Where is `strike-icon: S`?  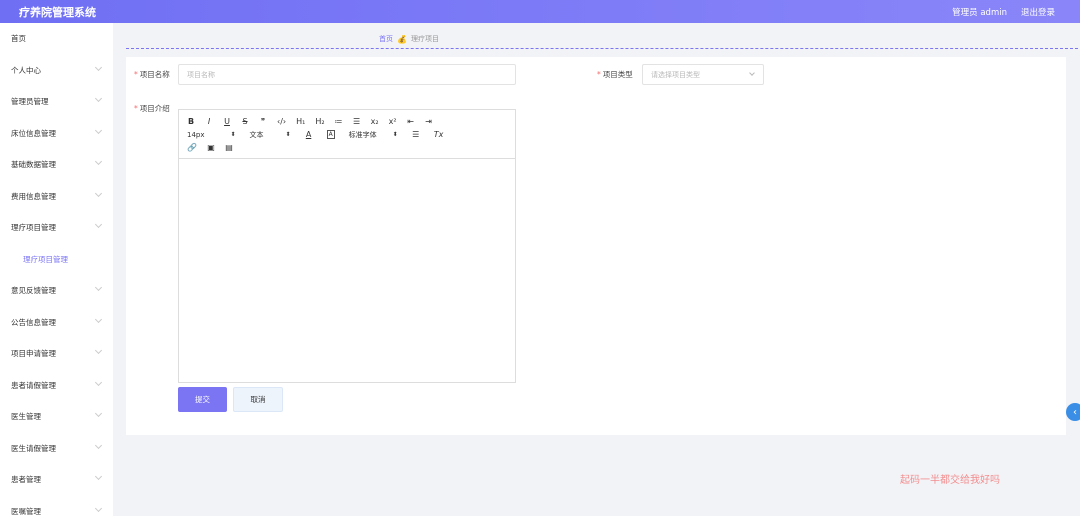 strike-icon: S is located at coordinates (245, 121).